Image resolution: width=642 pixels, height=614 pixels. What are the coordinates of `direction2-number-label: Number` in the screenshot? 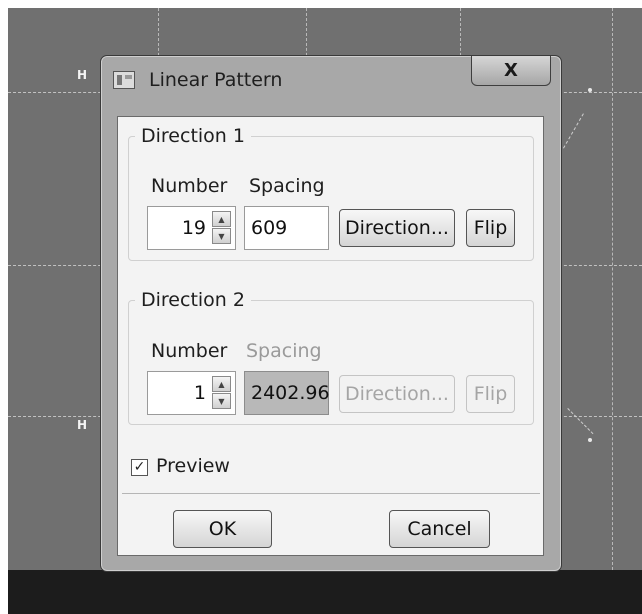 It's located at (189, 351).